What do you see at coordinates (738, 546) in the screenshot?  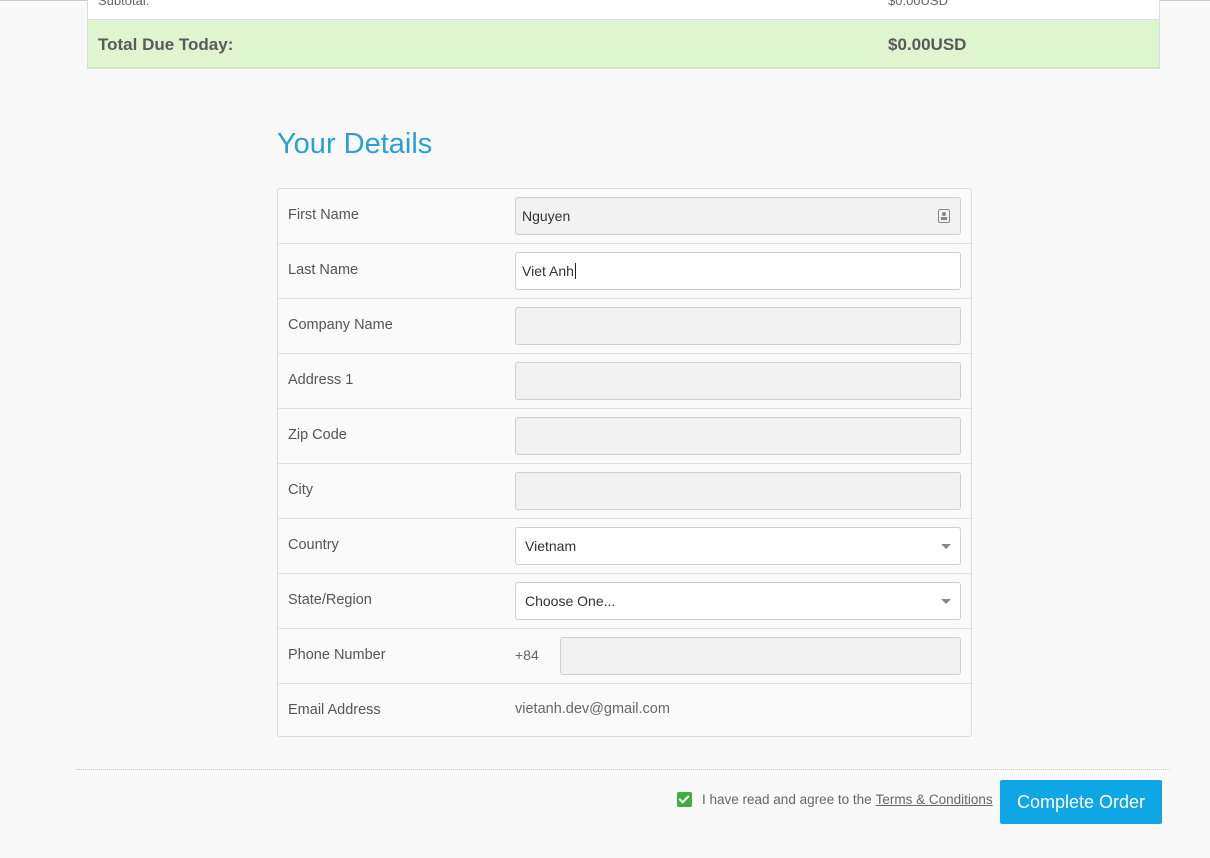 I see `country-select: Vietnam` at bounding box center [738, 546].